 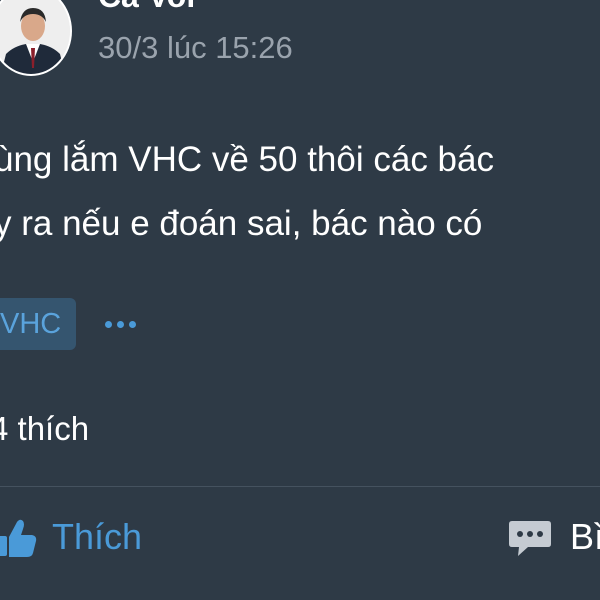 What do you see at coordinates (530, 539) in the screenshot?
I see `comment-bubble-icon` at bounding box center [530, 539].